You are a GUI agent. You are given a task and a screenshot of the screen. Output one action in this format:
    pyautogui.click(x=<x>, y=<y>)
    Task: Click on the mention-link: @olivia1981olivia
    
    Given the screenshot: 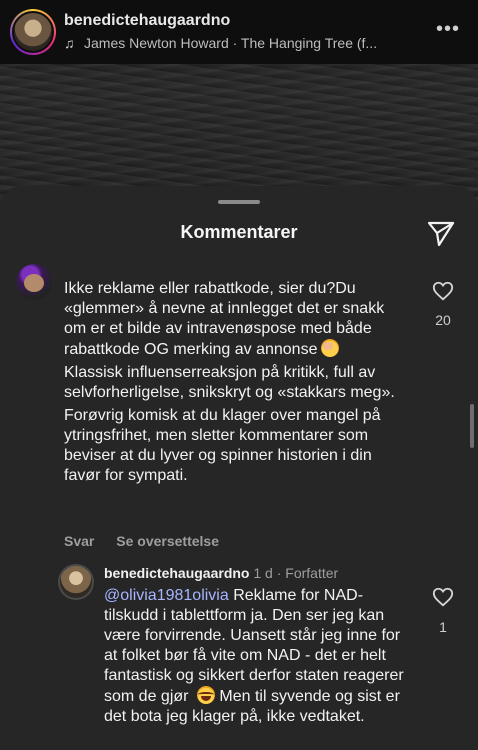 What is the action you would take?
    pyautogui.click(x=166, y=595)
    